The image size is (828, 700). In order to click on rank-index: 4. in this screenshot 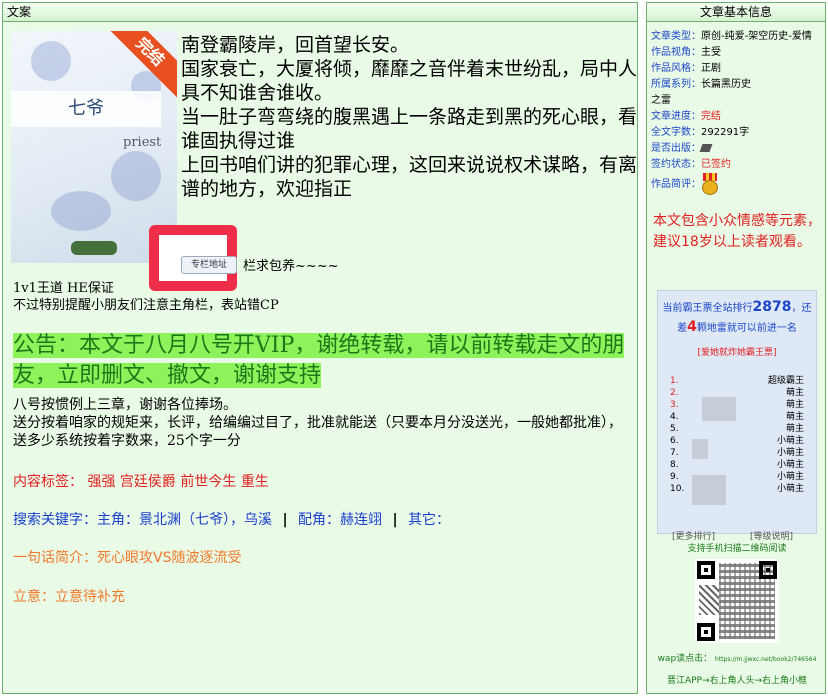, I will do `click(674, 417)`.